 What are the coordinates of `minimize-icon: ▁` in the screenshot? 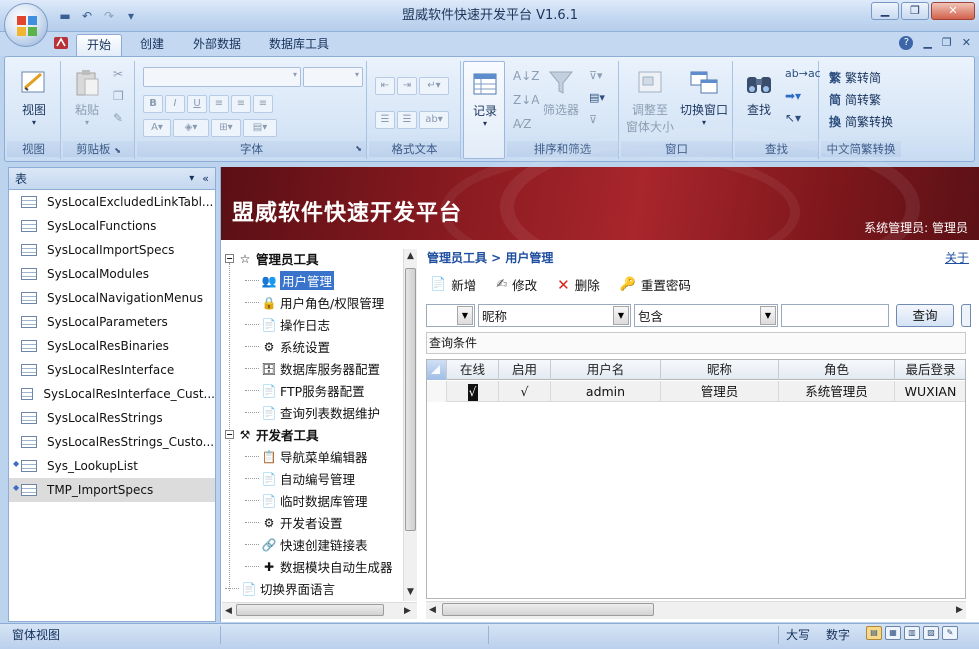 It's located at (927, 43).